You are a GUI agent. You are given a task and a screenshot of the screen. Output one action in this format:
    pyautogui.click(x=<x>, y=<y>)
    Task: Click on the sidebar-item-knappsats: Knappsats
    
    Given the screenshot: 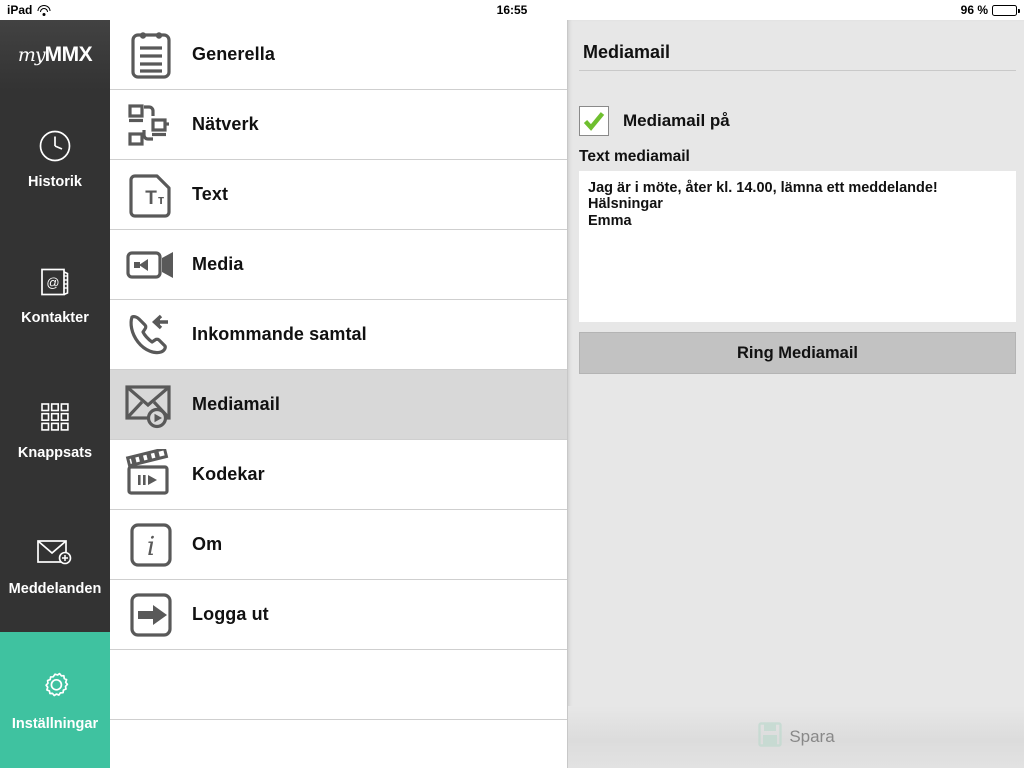 What is the action you would take?
    pyautogui.click(x=55, y=429)
    